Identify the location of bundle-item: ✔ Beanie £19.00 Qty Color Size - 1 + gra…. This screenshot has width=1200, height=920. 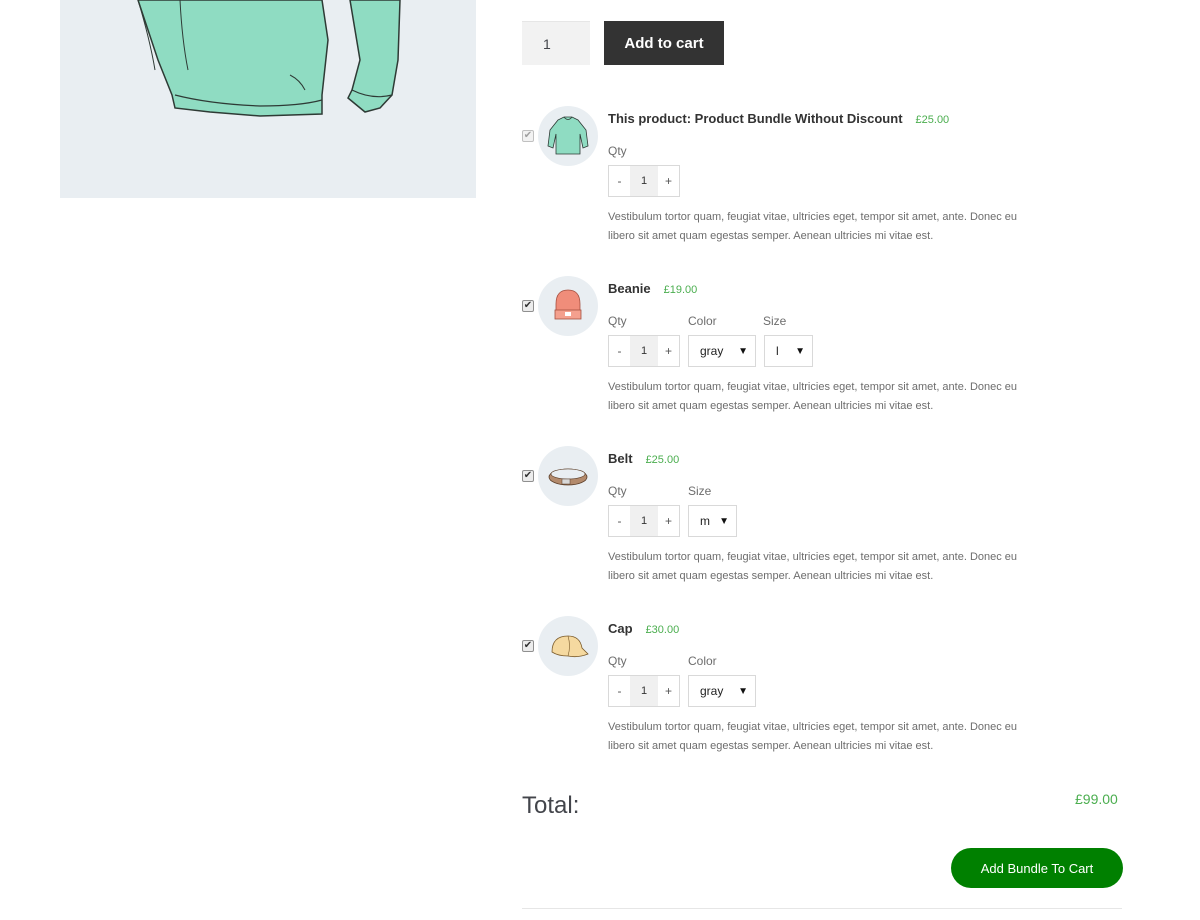
(822, 351).